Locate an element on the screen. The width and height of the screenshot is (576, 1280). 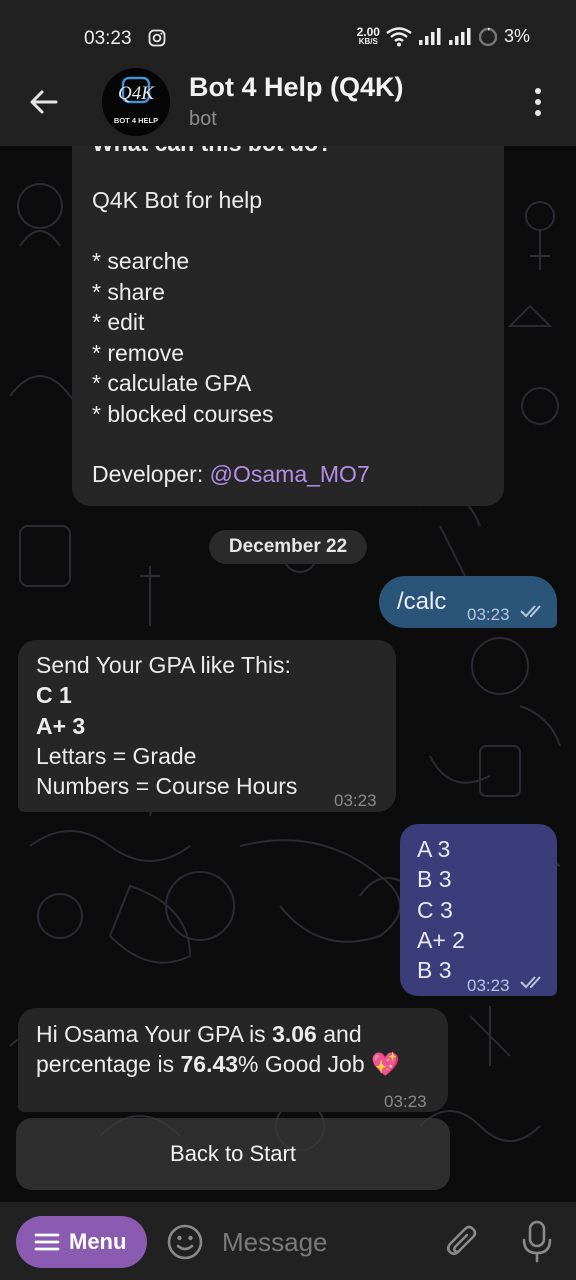
wifi-icon is located at coordinates (399, 36).